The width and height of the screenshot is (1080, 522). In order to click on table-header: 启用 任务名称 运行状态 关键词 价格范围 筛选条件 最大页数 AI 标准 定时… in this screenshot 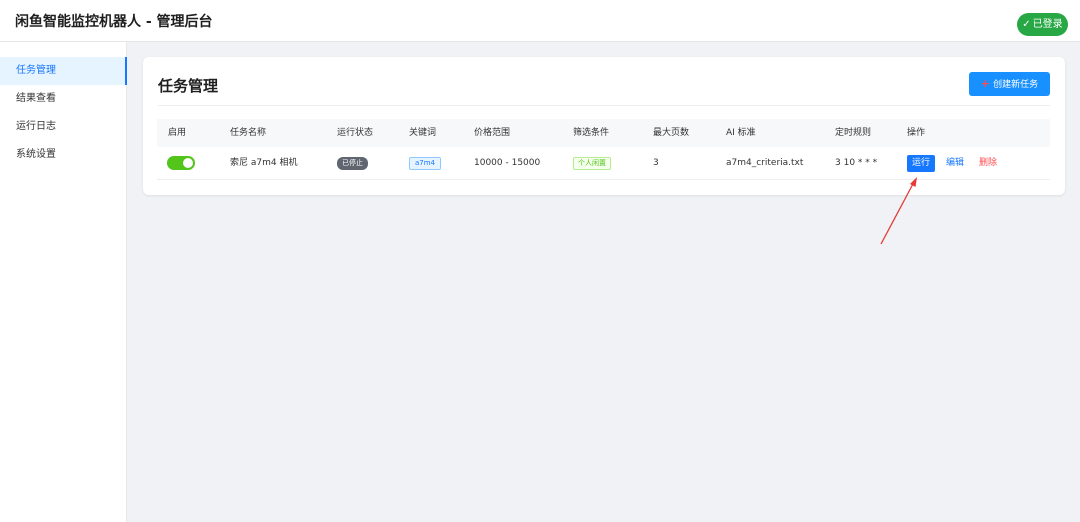, I will do `click(603, 133)`.